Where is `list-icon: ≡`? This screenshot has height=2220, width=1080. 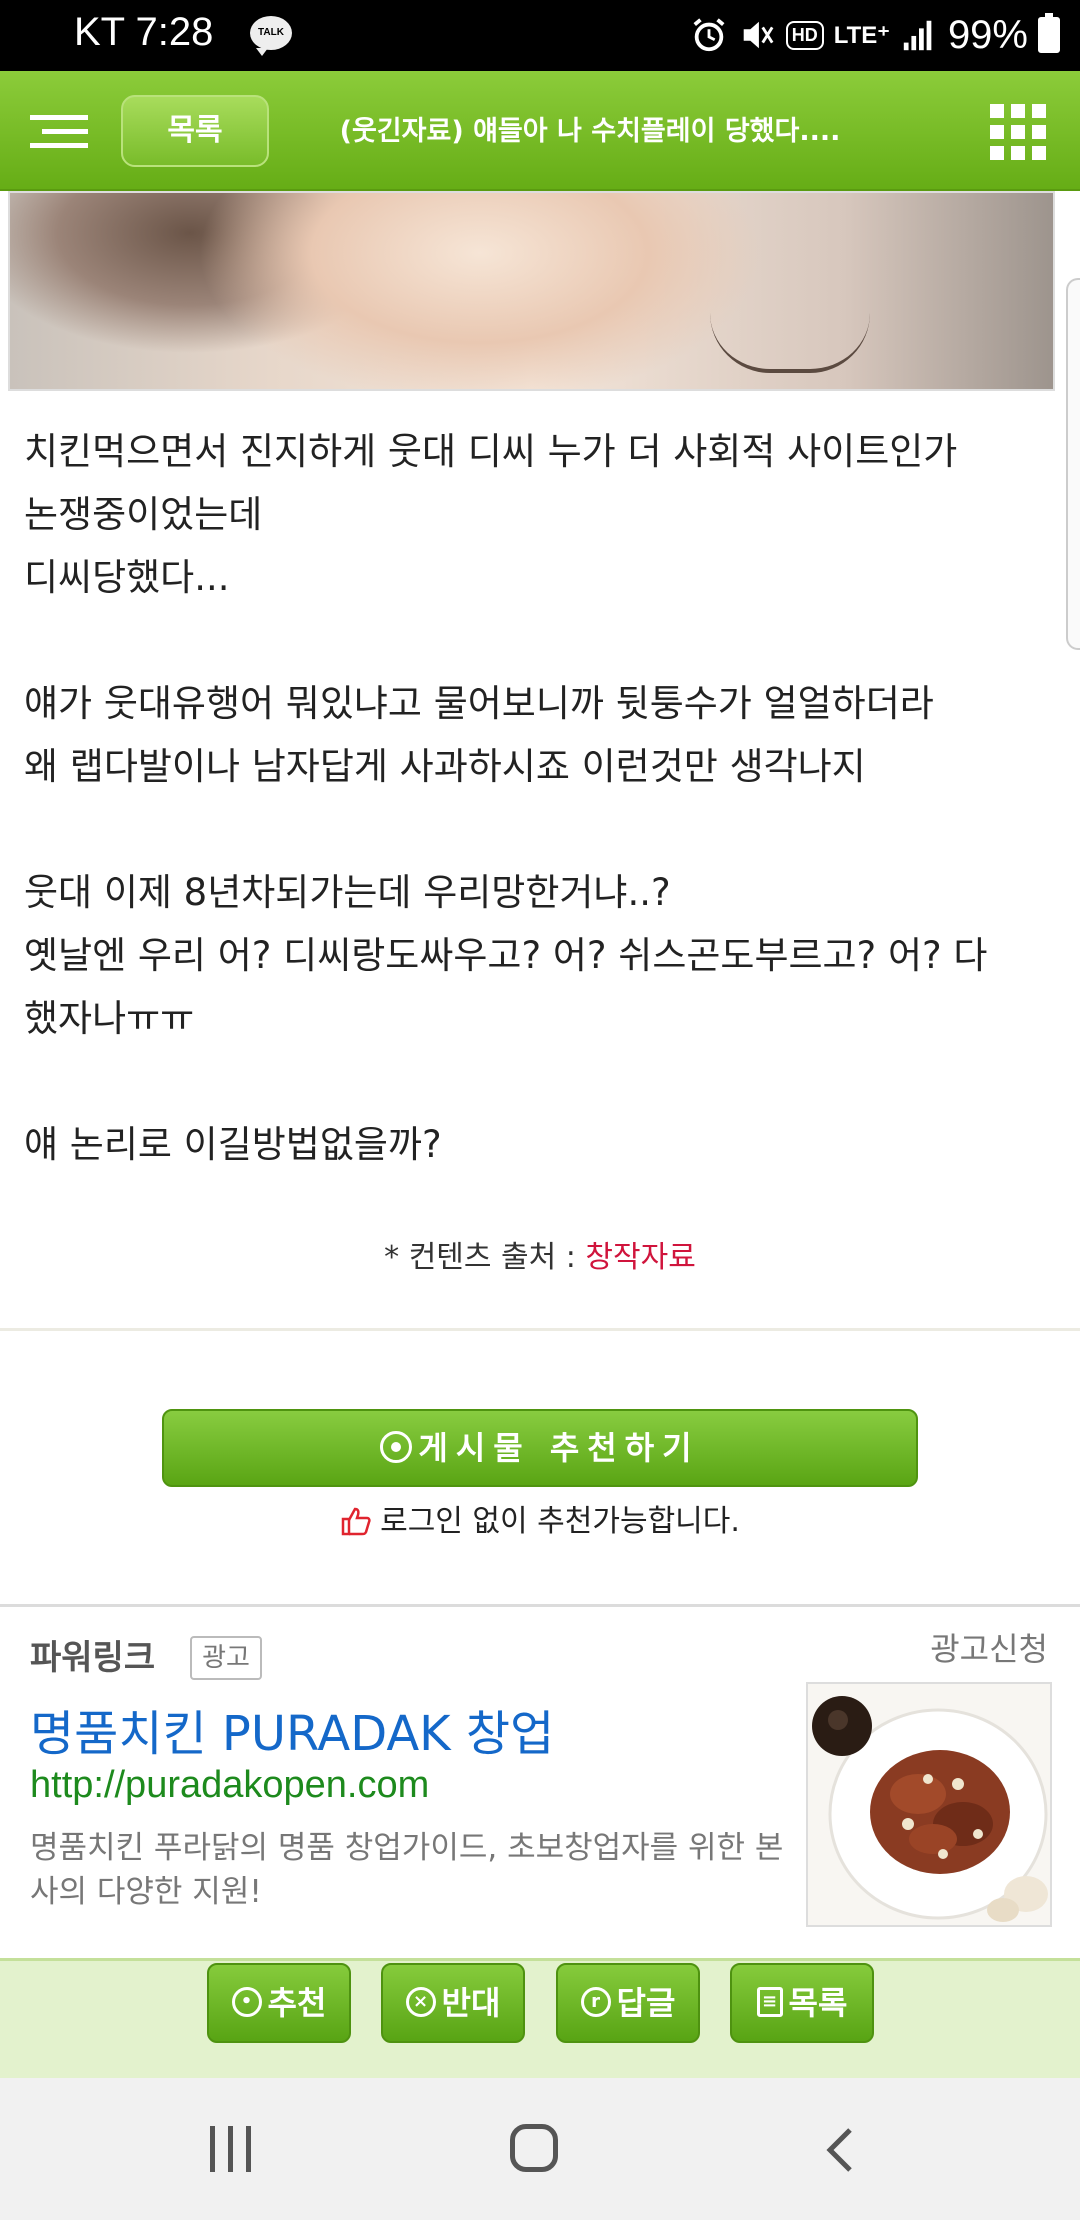 list-icon: ≡ is located at coordinates (769, 2002).